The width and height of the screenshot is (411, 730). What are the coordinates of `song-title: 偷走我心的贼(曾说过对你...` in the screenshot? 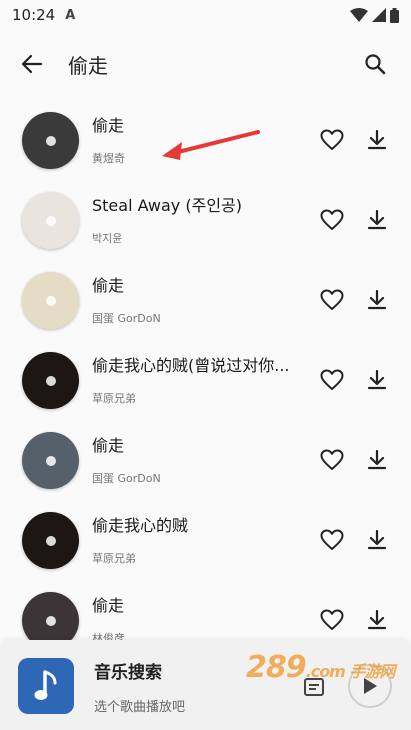 It's located at (191, 365).